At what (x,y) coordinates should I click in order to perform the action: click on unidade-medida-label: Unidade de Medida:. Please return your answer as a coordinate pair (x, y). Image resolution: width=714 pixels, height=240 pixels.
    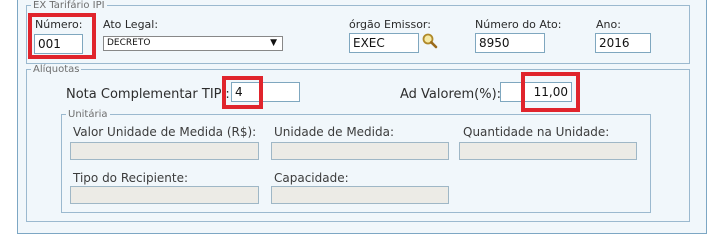
    Looking at the image, I should click on (334, 132).